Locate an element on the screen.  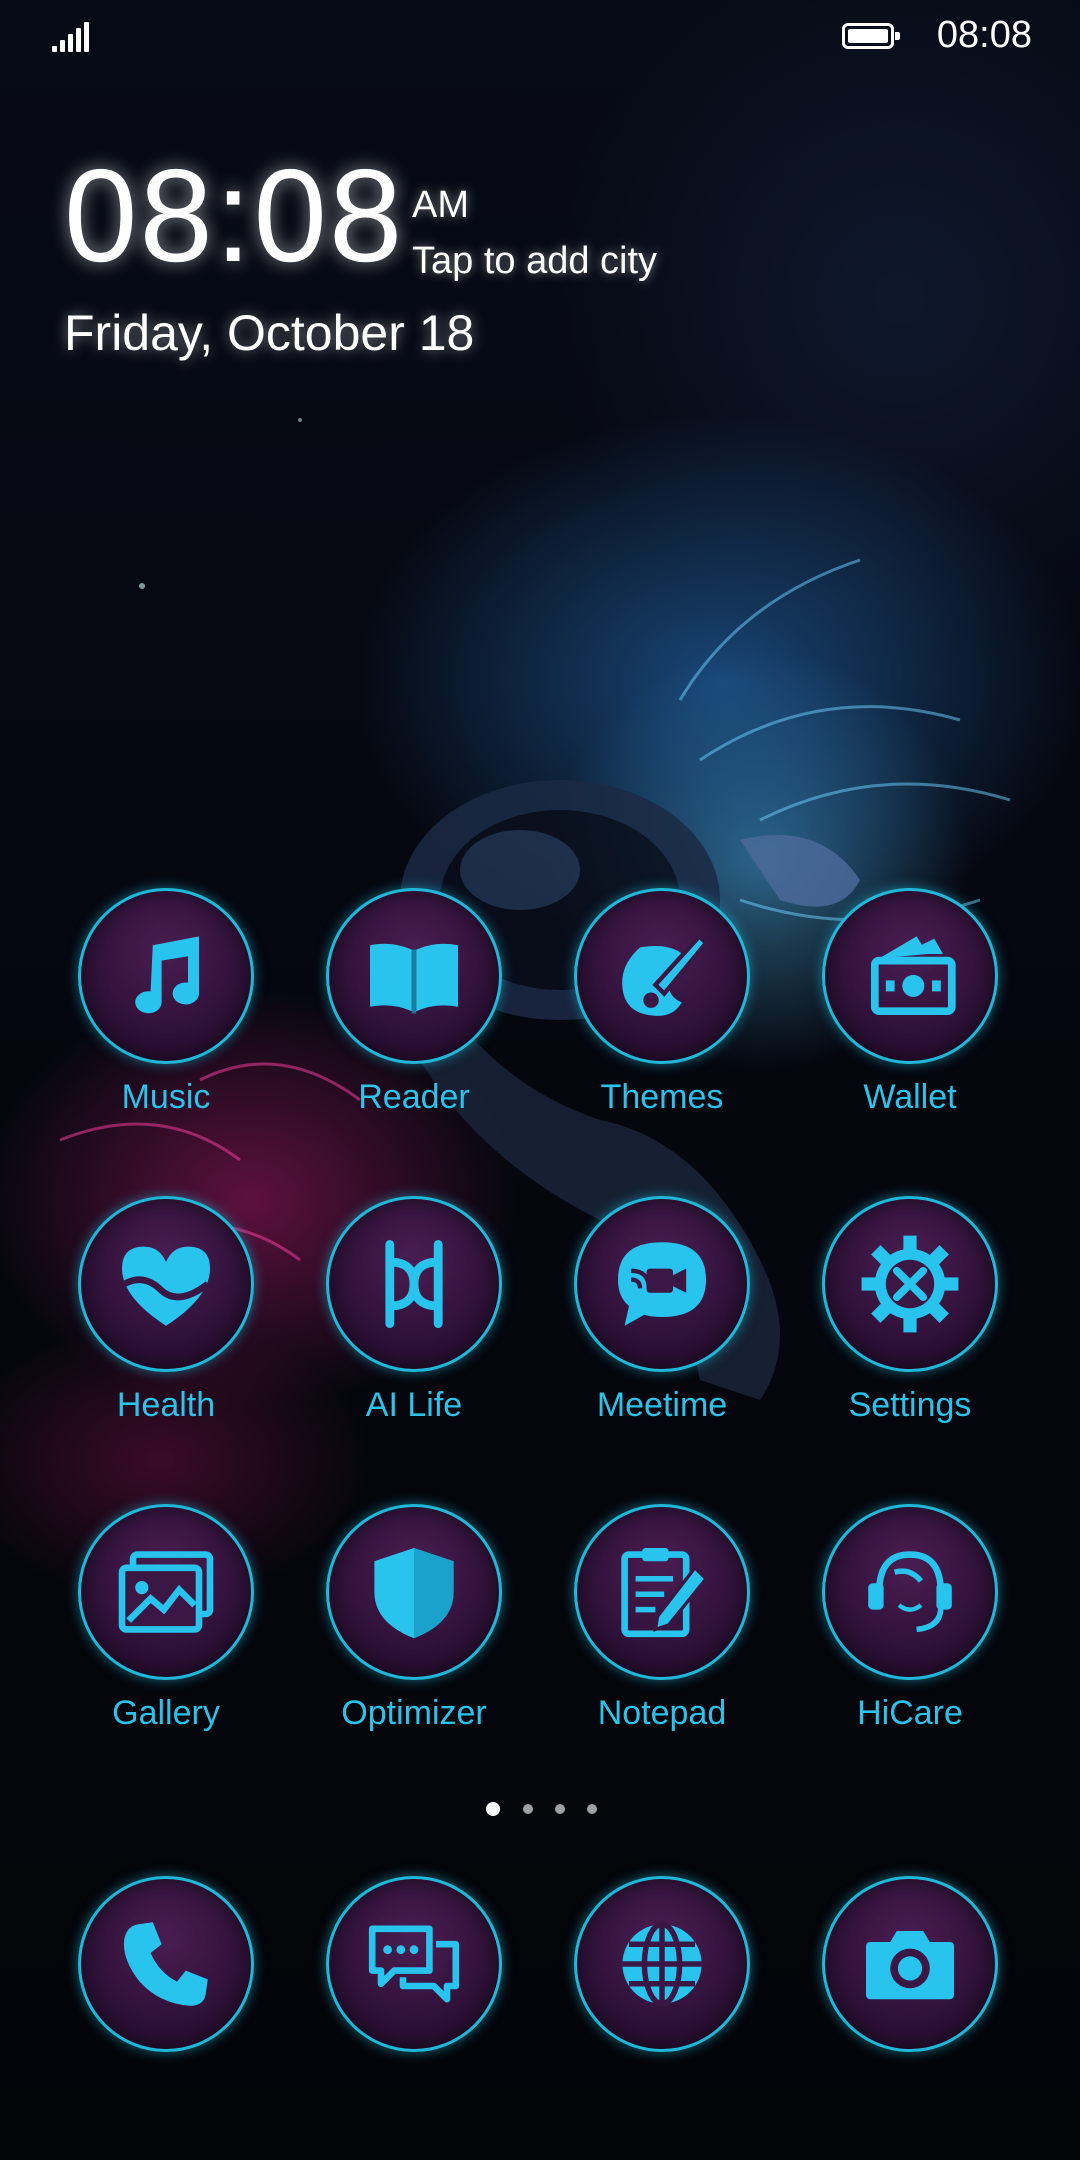
video-chat-icon is located at coordinates (662, 1284).